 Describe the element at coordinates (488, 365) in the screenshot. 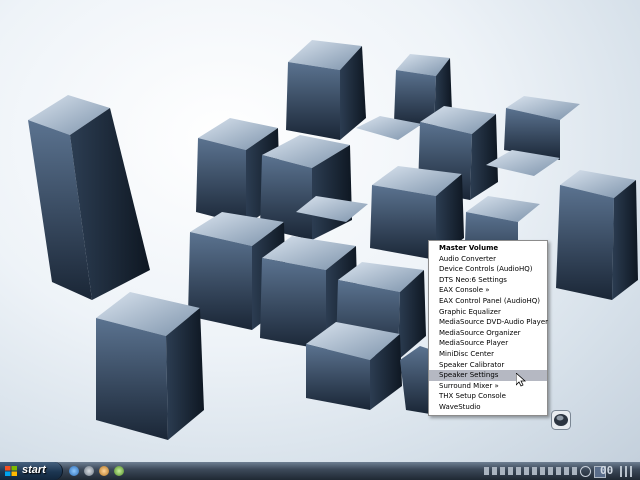

I see `menu-item-speaker-calibrator: Speaker Calibrator` at that location.